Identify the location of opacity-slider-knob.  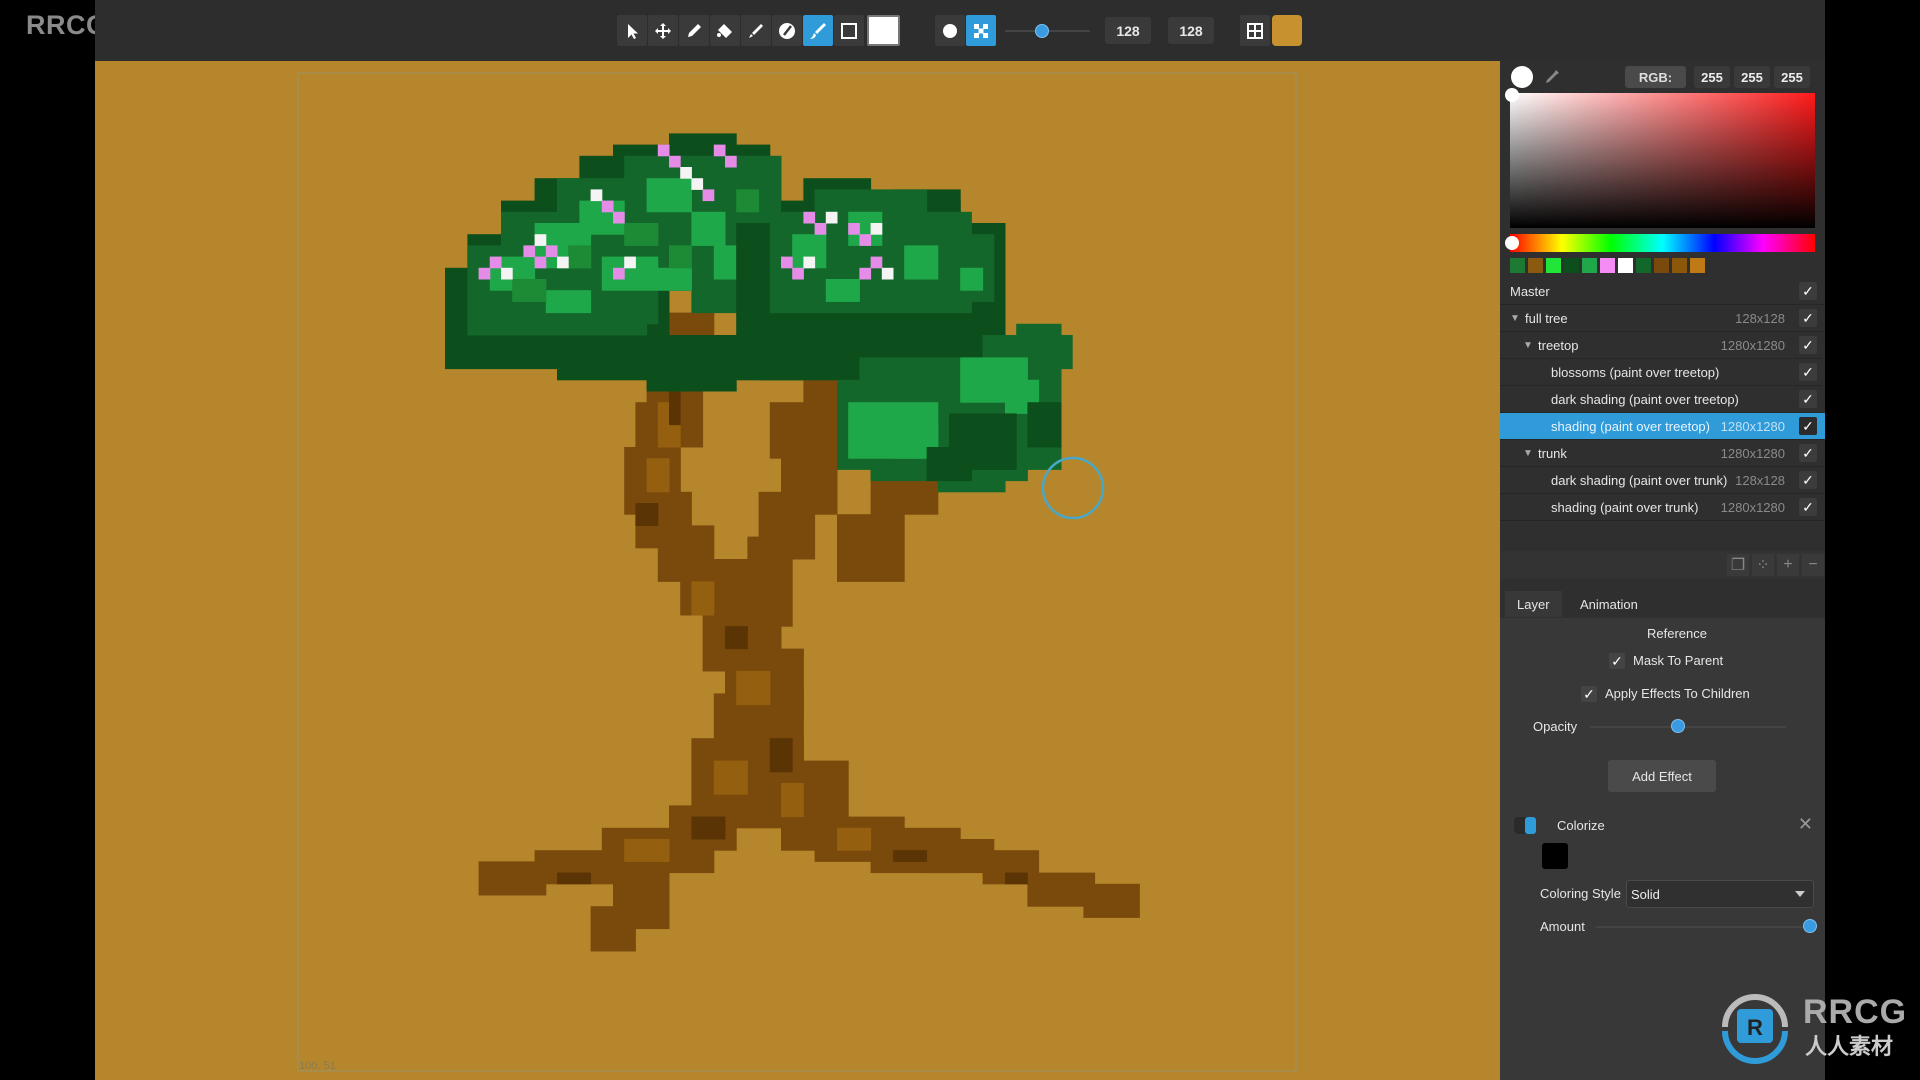
(1678, 726).